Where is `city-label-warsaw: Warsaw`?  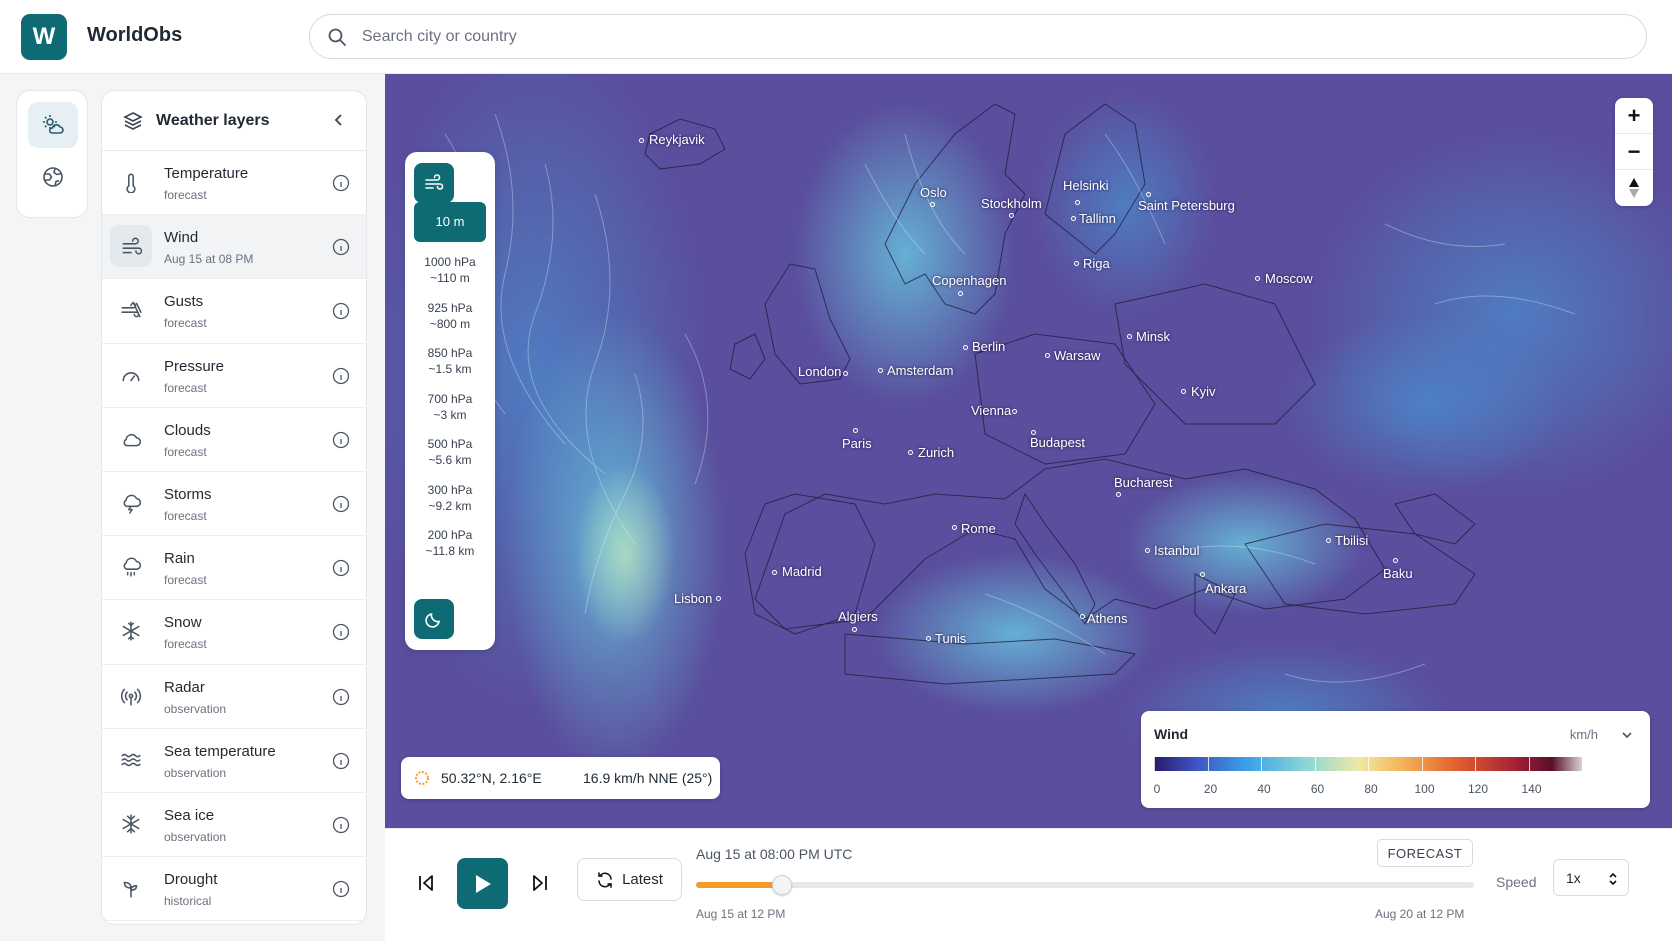
city-label-warsaw: Warsaw is located at coordinates (1077, 355).